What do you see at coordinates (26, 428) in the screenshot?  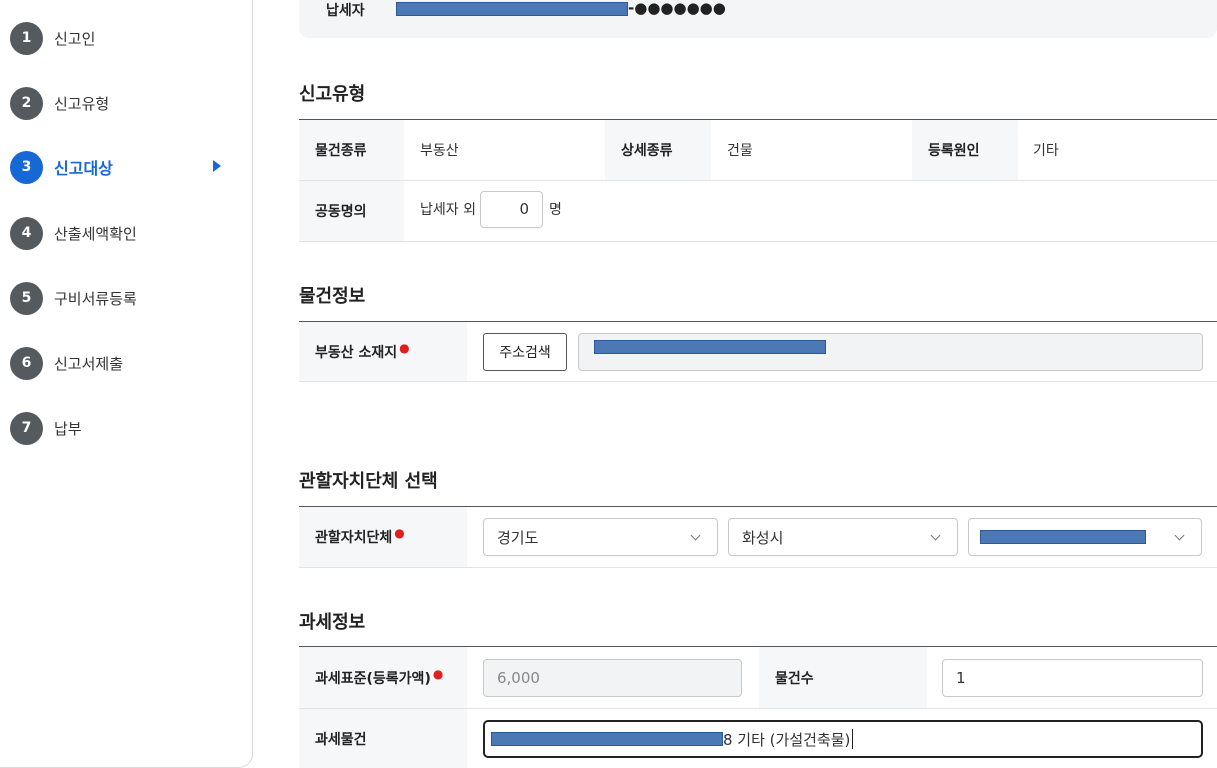 I see `step-number: 7` at bounding box center [26, 428].